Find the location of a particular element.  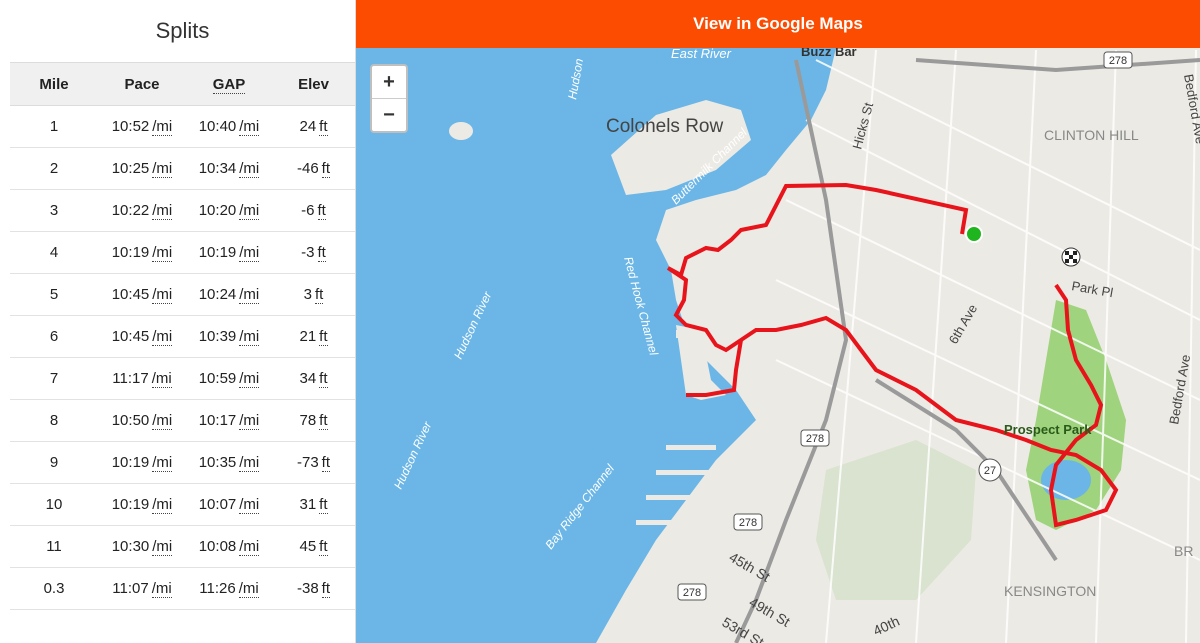

split-pace: 10:50/mi is located at coordinates (142, 420).